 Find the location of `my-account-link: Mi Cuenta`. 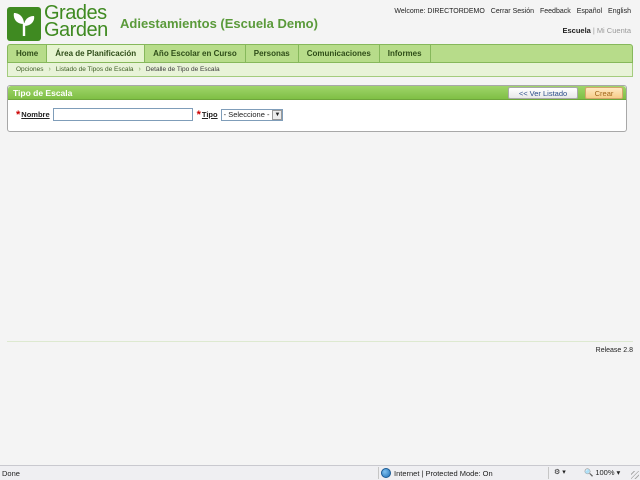

my-account-link: Mi Cuenta is located at coordinates (614, 30).